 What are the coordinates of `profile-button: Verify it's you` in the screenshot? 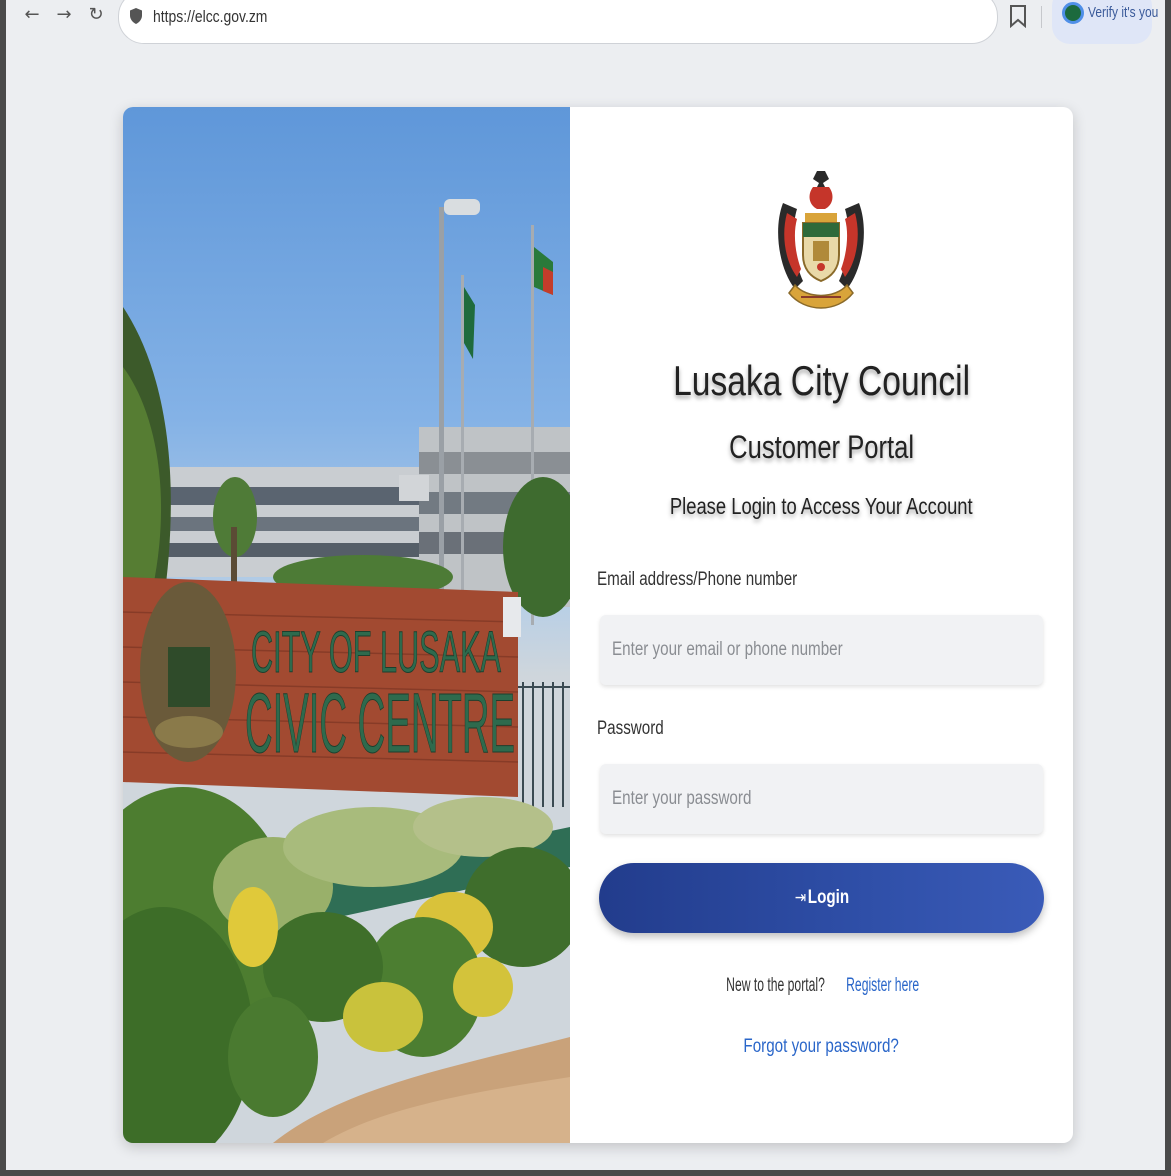 It's located at (1105, 22).